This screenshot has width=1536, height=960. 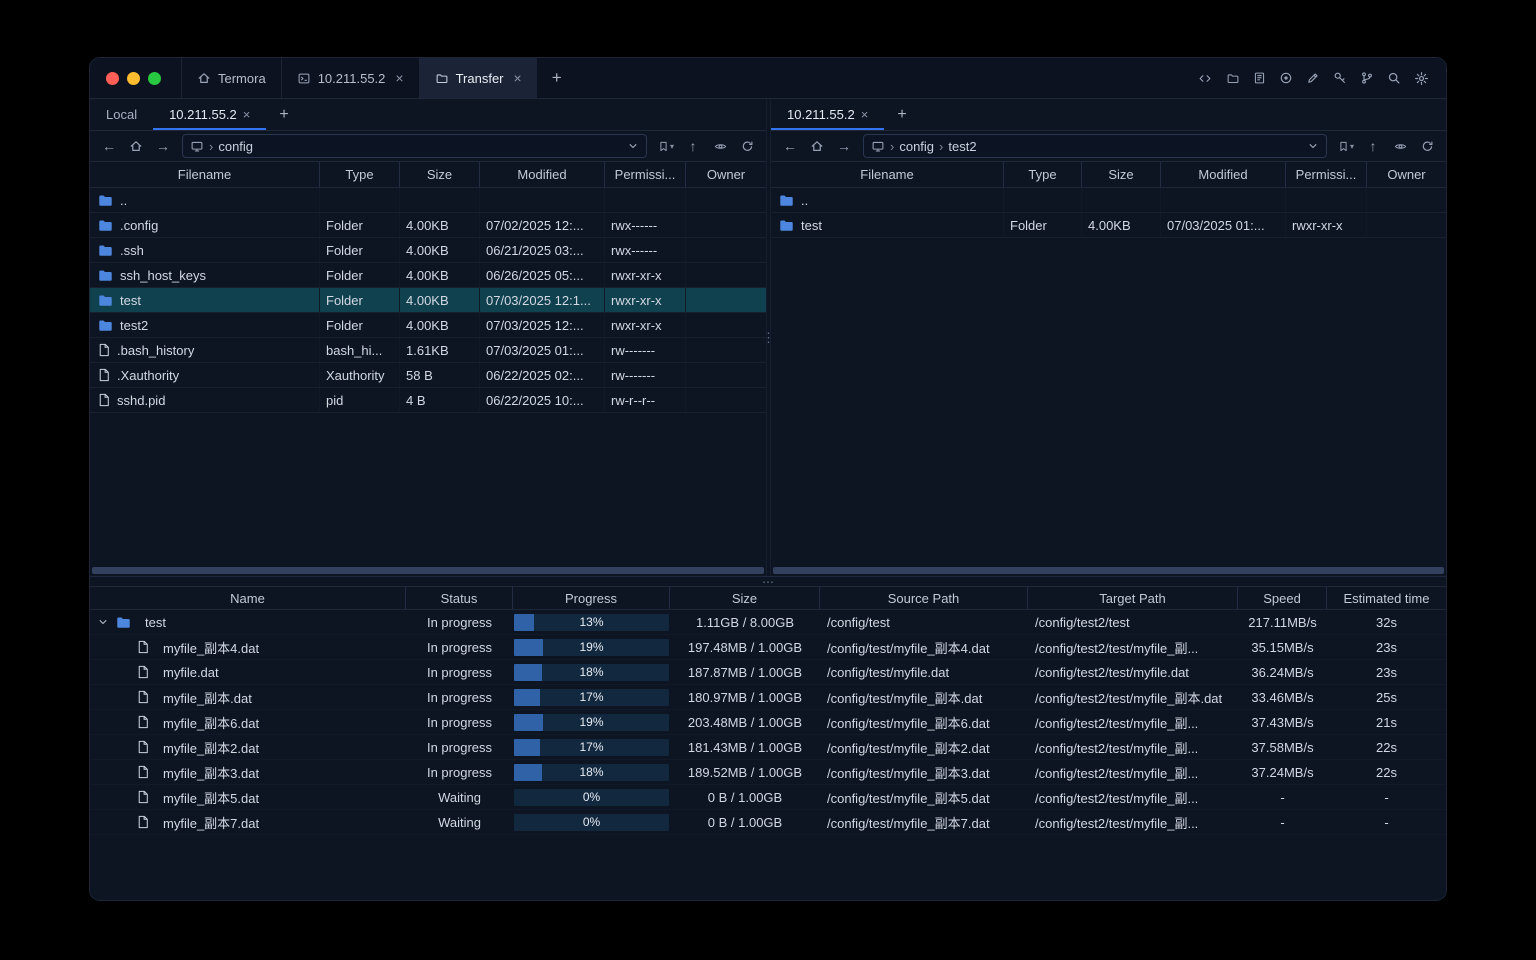 I want to click on zoom-window-button, so click(x=154, y=78).